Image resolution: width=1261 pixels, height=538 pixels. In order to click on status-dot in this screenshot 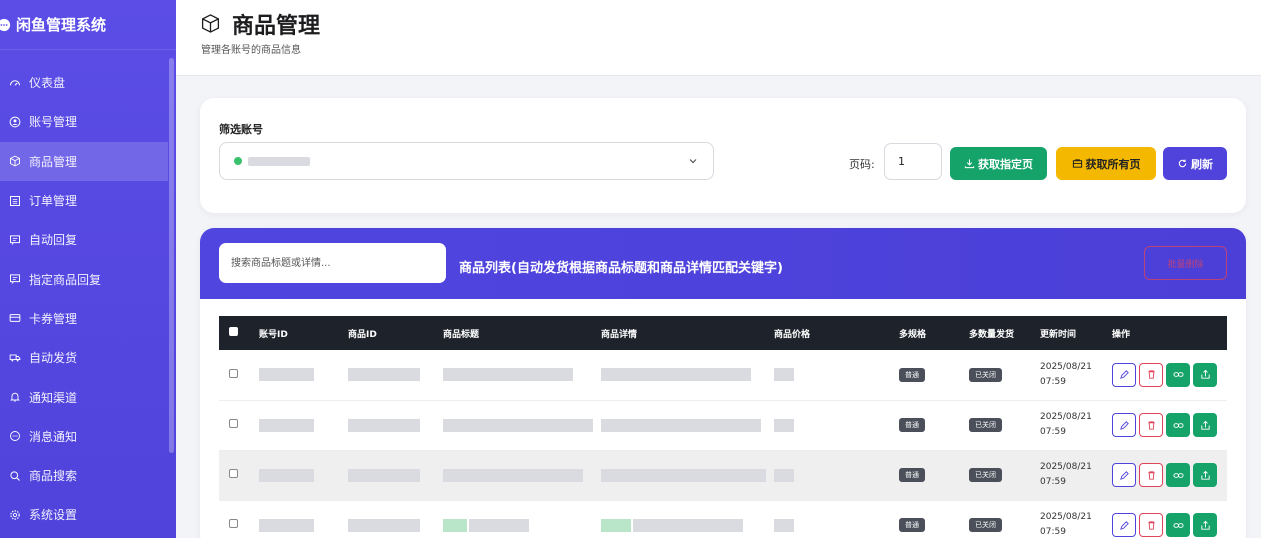, I will do `click(238, 161)`.